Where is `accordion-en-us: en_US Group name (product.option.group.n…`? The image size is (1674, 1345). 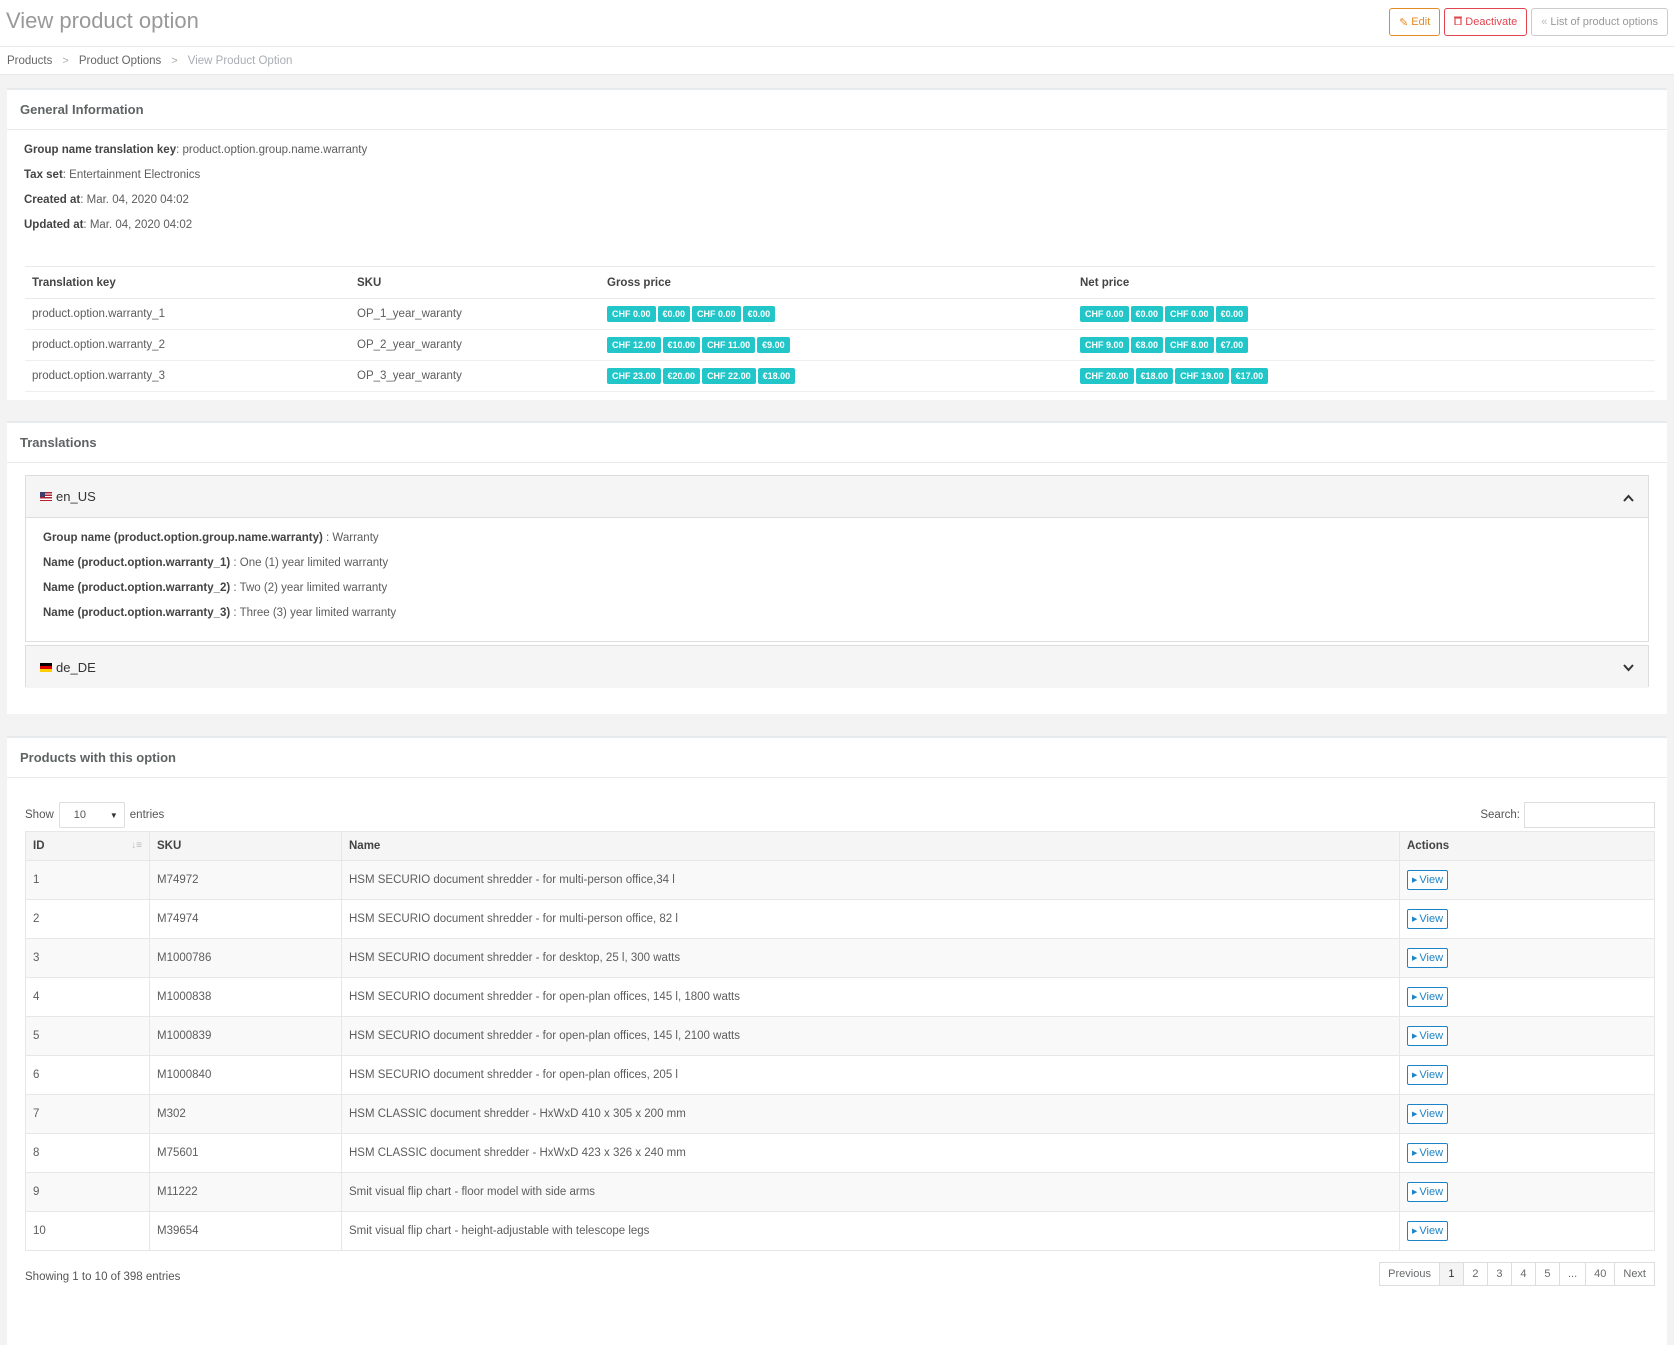
accordion-en-us: en_US Group name (product.option.group.n… is located at coordinates (837, 558).